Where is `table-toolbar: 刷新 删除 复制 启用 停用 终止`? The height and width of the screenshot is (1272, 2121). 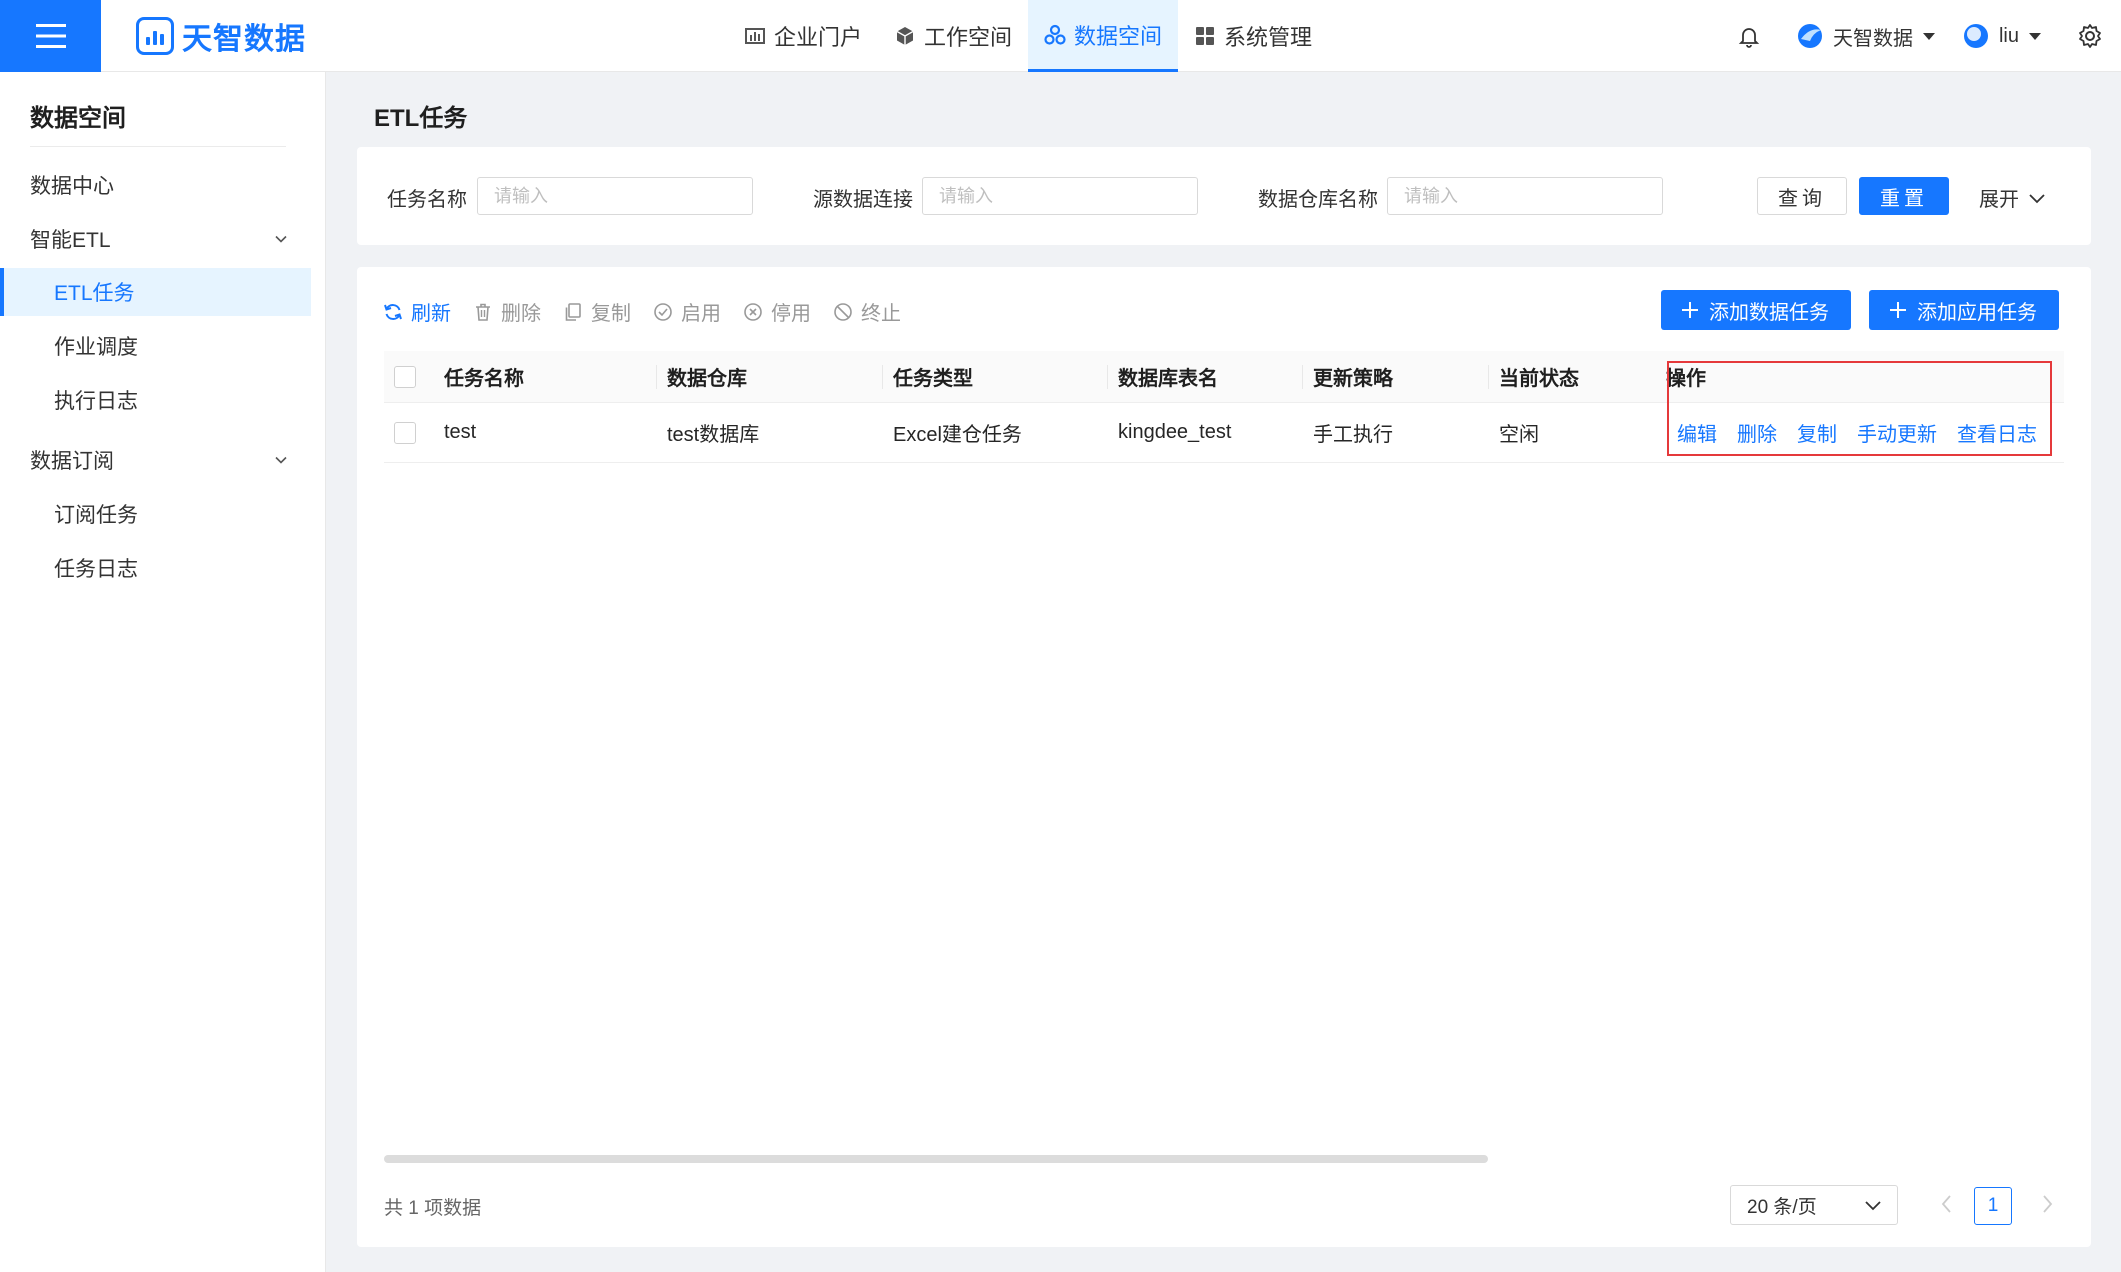 table-toolbar: 刷新 删除 复制 启用 停用 终止 is located at coordinates (642, 311).